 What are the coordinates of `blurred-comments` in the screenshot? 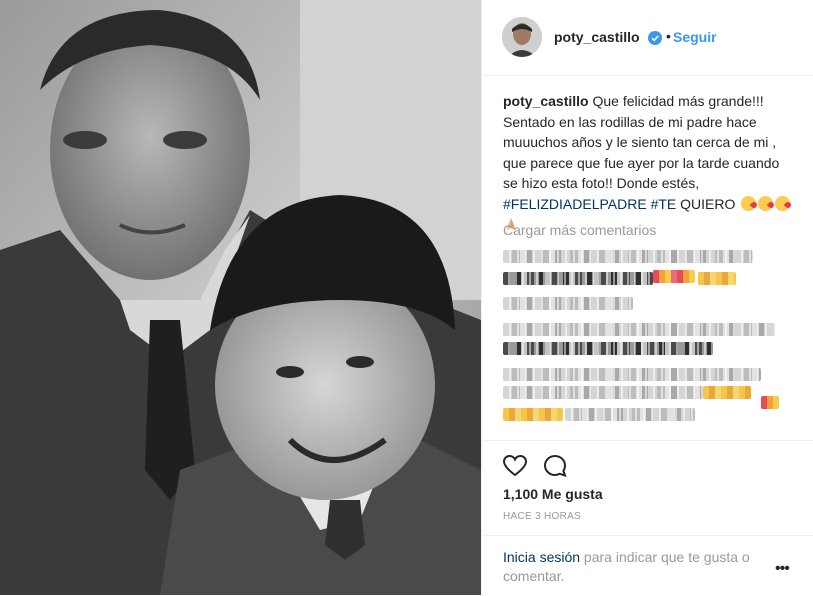 It's located at (649, 339).